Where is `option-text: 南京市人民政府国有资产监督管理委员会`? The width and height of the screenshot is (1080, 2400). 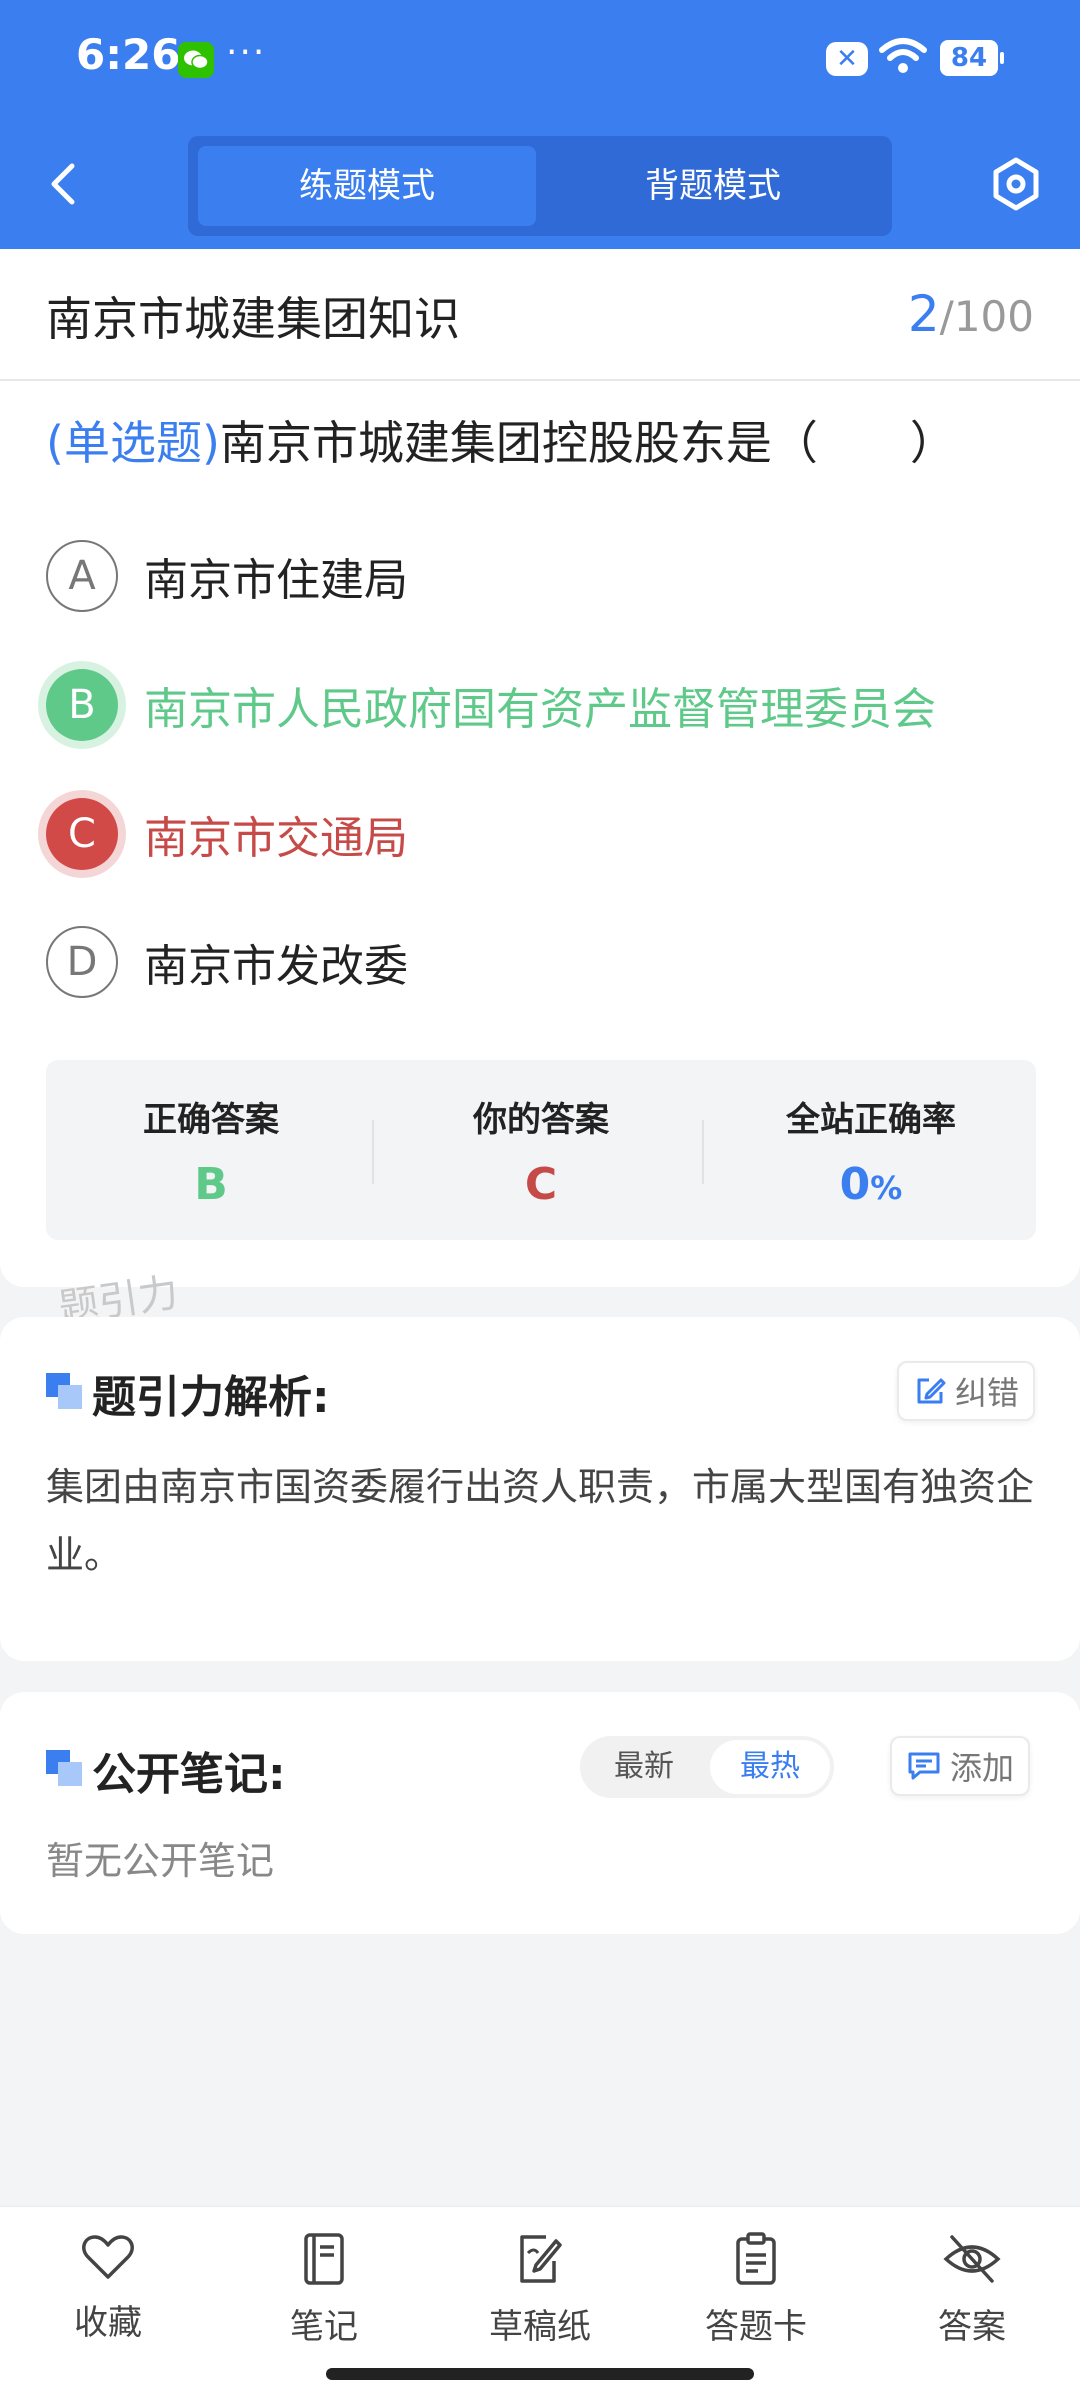 option-text: 南京市人民政府国有资产监督管理委员会 is located at coordinates (540, 709).